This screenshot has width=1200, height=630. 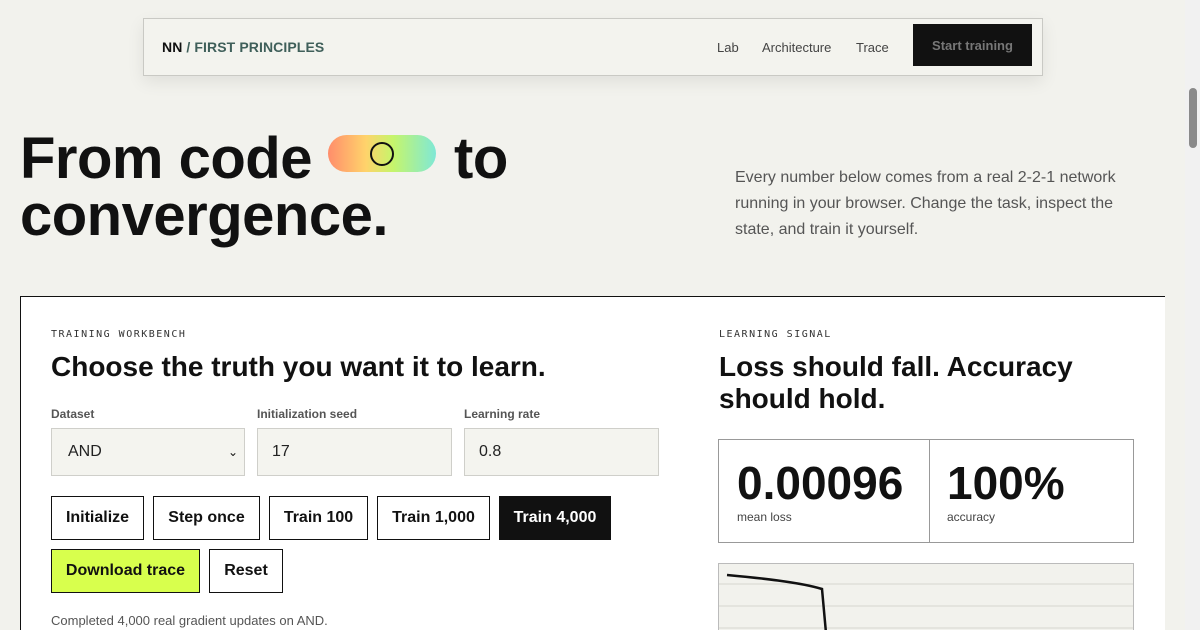 What do you see at coordinates (85, 451) in the screenshot?
I see `dataset-selected-value: AND` at bounding box center [85, 451].